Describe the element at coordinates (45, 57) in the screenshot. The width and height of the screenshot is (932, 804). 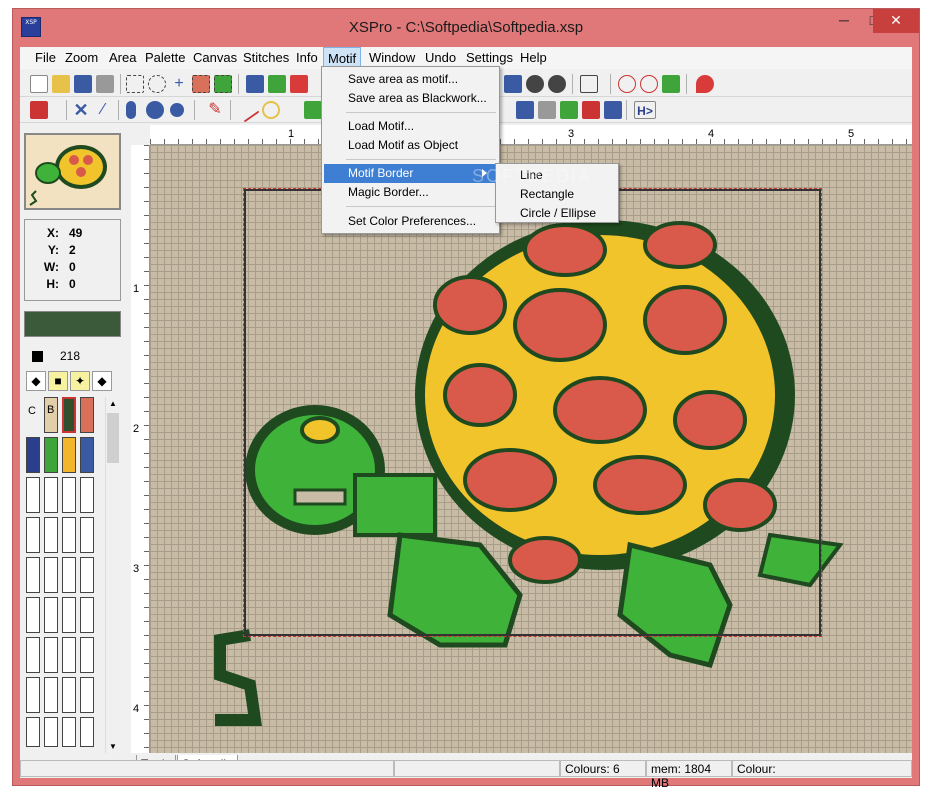
I see `menu-file: File` at that location.